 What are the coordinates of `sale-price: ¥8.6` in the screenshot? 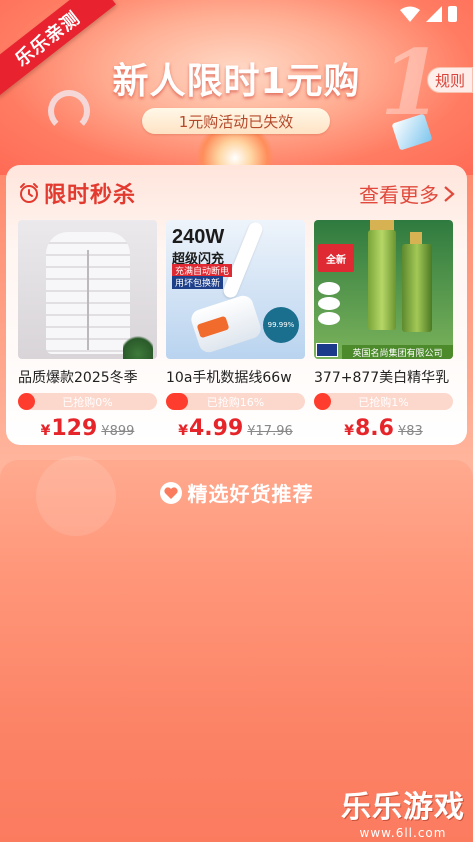 It's located at (369, 428).